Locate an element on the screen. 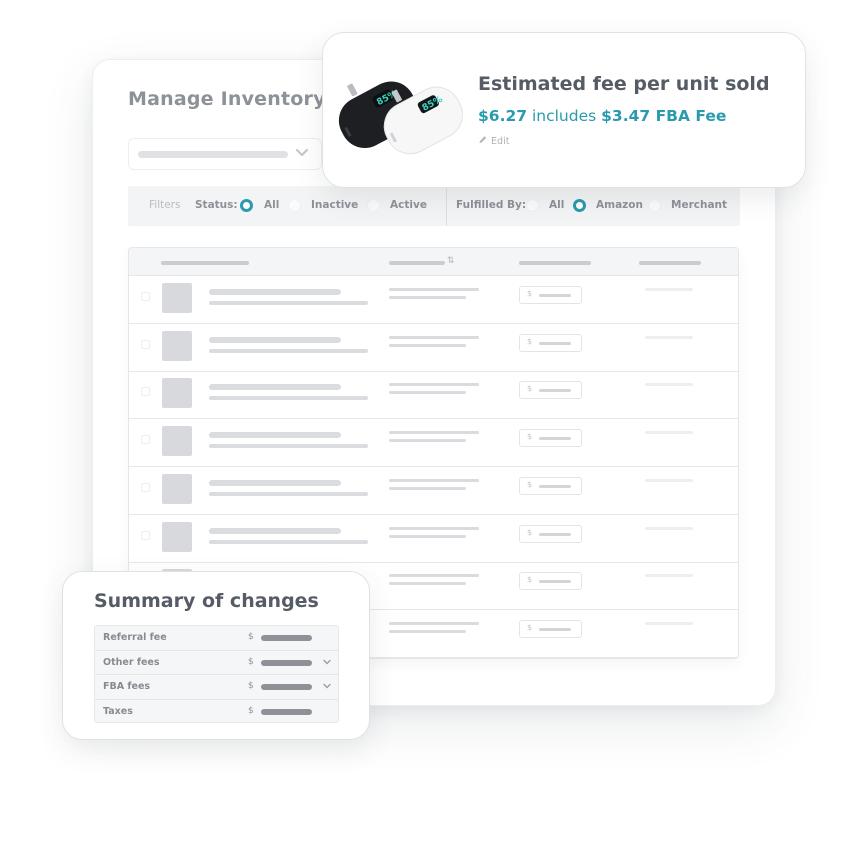 This screenshot has height=864, width=868. summary-row-other-fees: Other fees $ is located at coordinates (216, 663).